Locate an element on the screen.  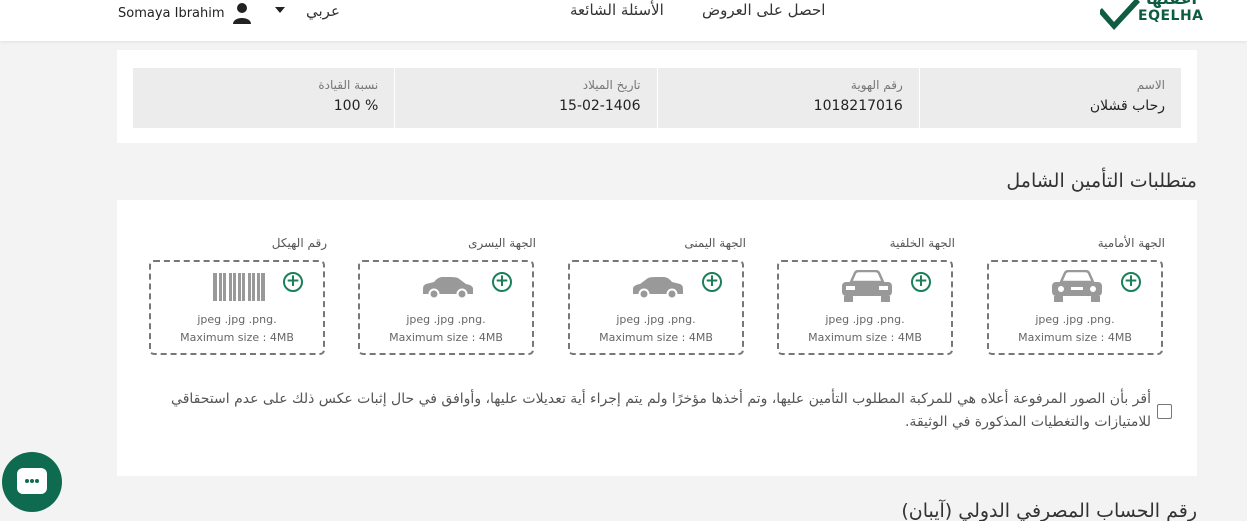
chat-bubble-icon is located at coordinates (32, 481).